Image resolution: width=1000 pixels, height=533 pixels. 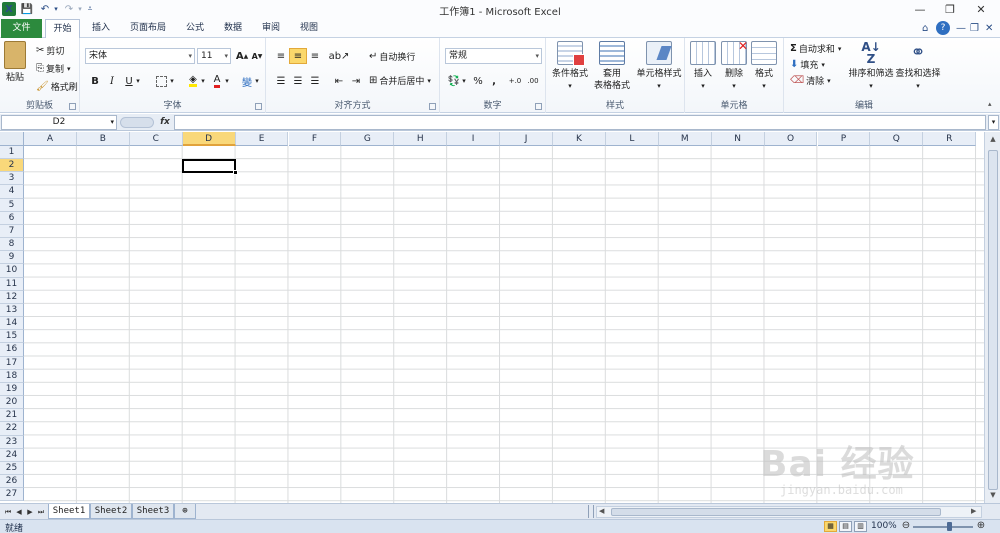 What do you see at coordinates (993, 140) in the screenshot?
I see `scroll-up-icon: ▲` at bounding box center [993, 140].